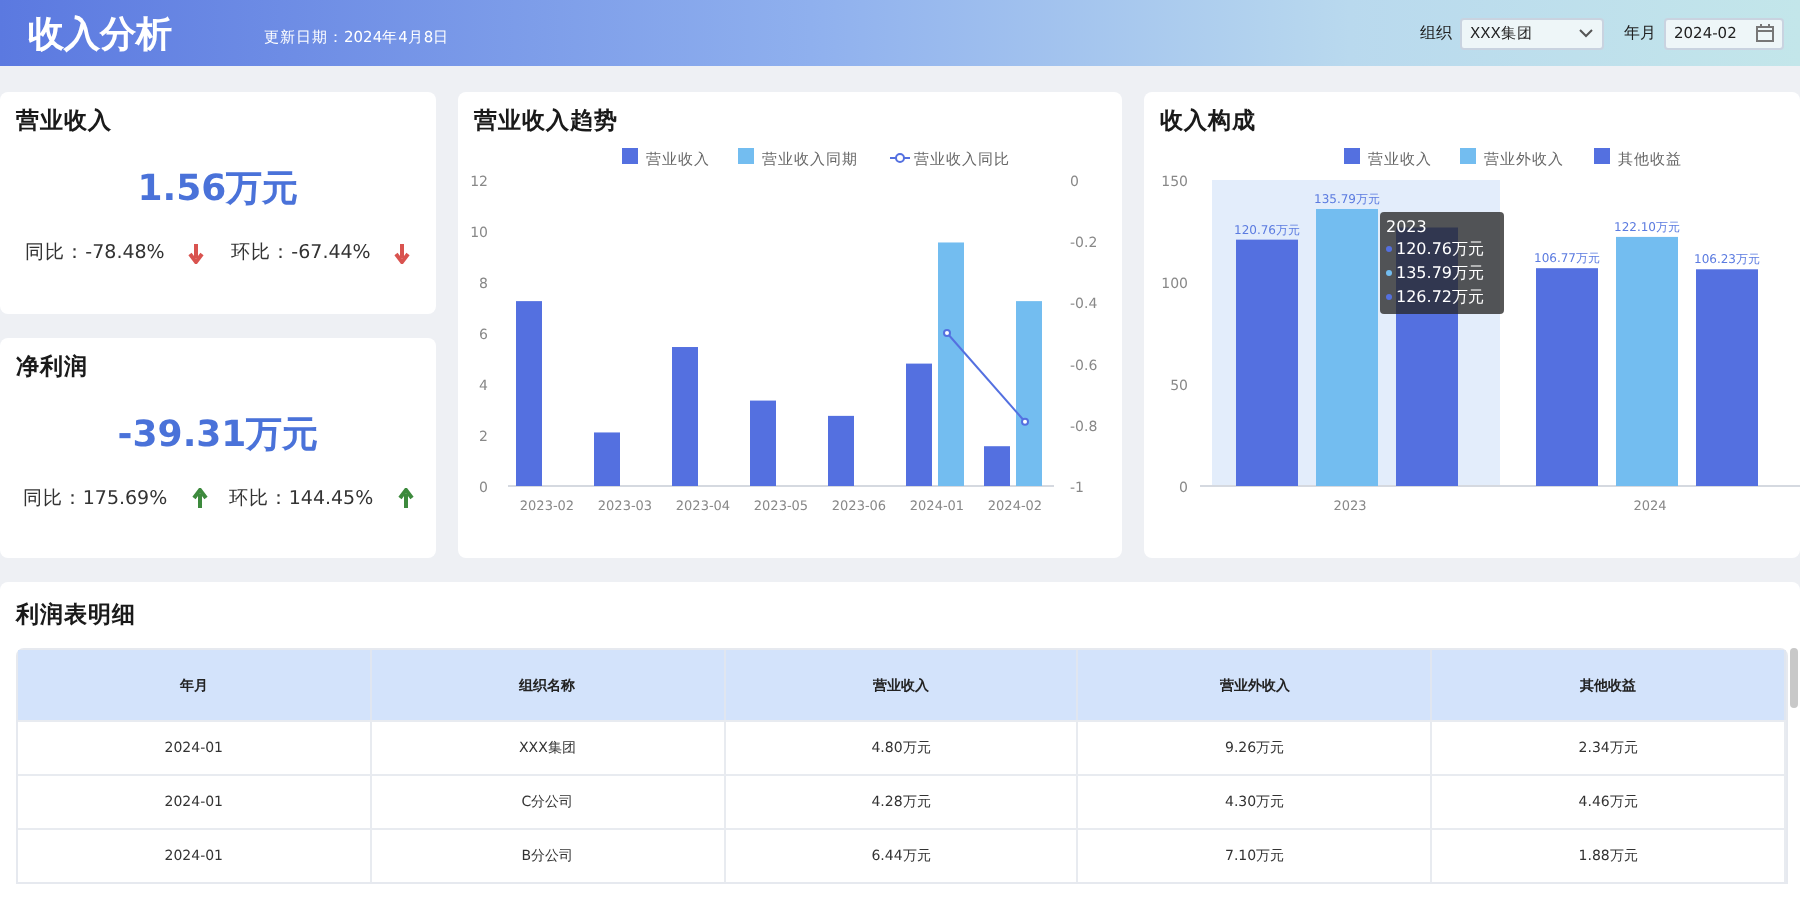 This screenshot has height=898, width=1800. Describe the element at coordinates (1586, 33) in the screenshot. I see `chevron-down-icon` at that location.